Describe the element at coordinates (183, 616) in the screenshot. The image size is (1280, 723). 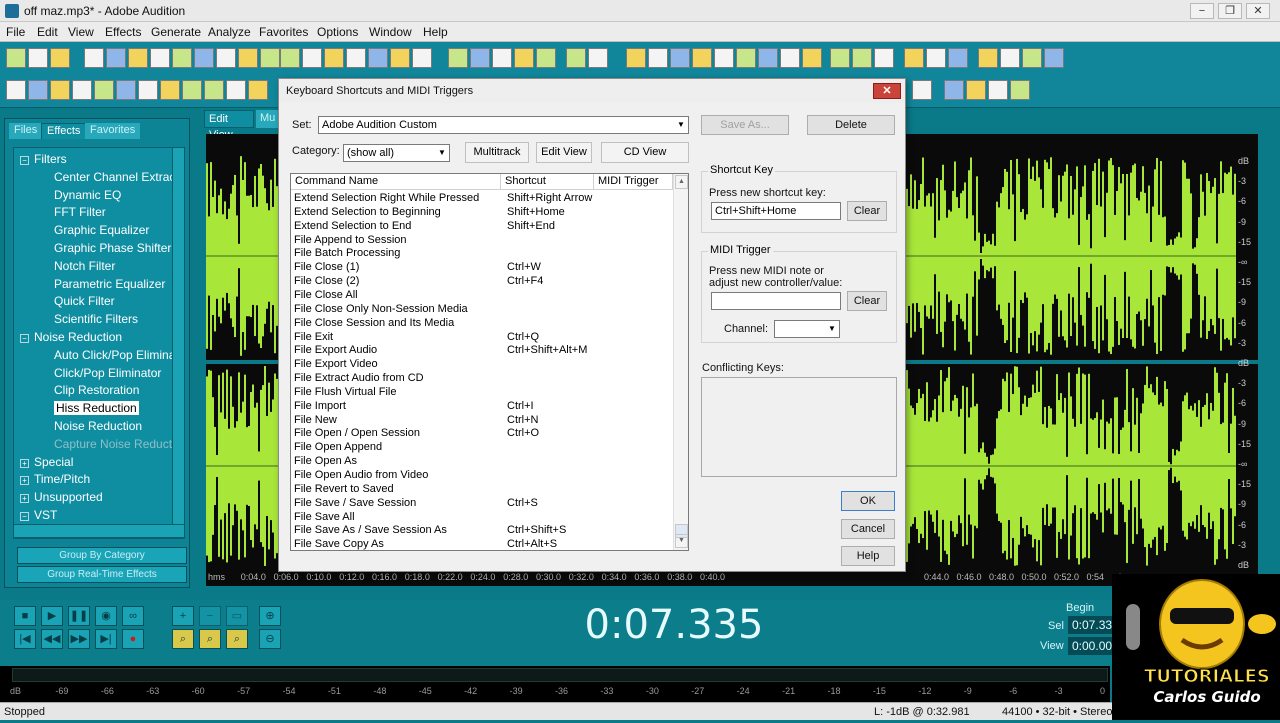
I see `zoom-in-horizontal-icon: +` at that location.